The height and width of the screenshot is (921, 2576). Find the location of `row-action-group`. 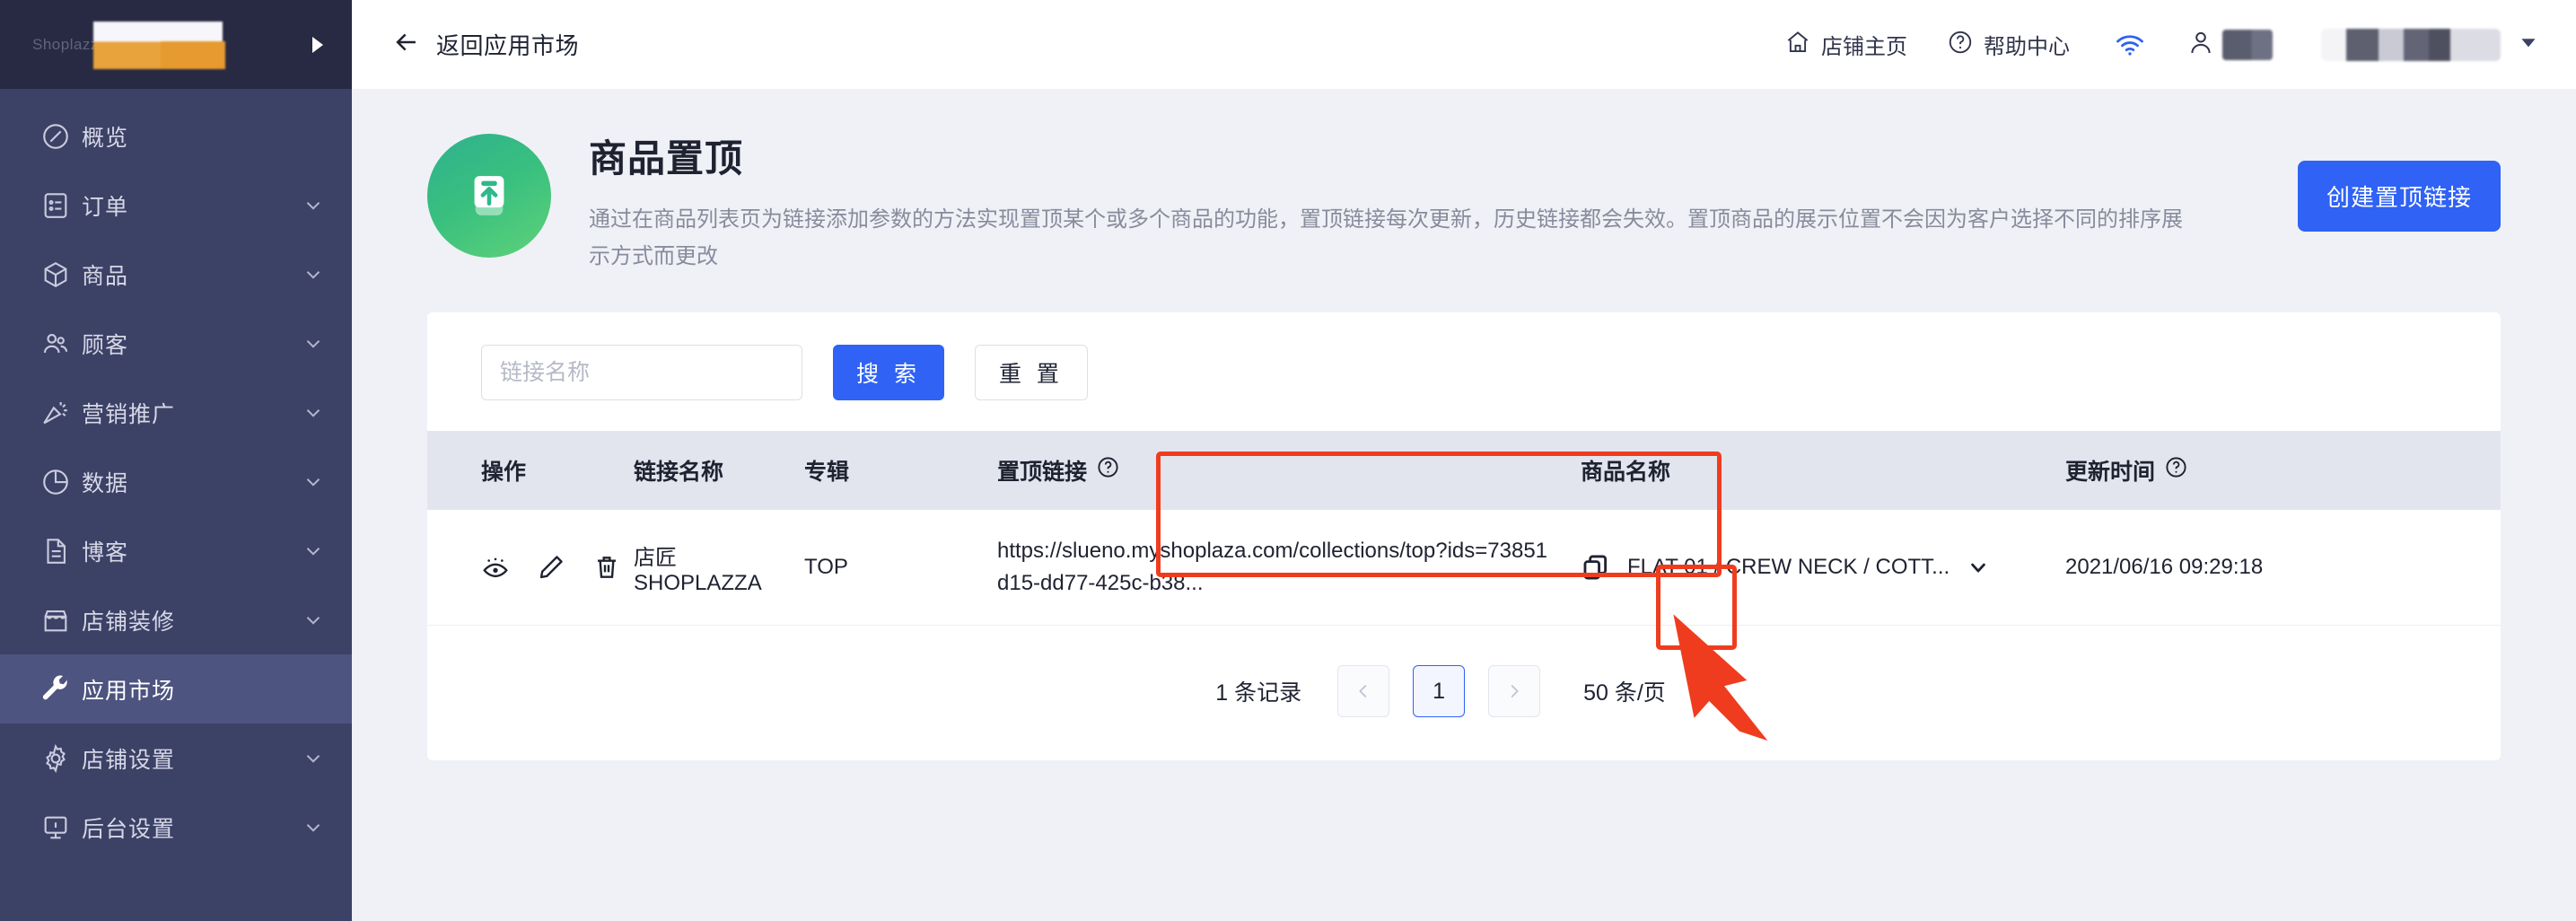

row-action-group is located at coordinates (557, 567).